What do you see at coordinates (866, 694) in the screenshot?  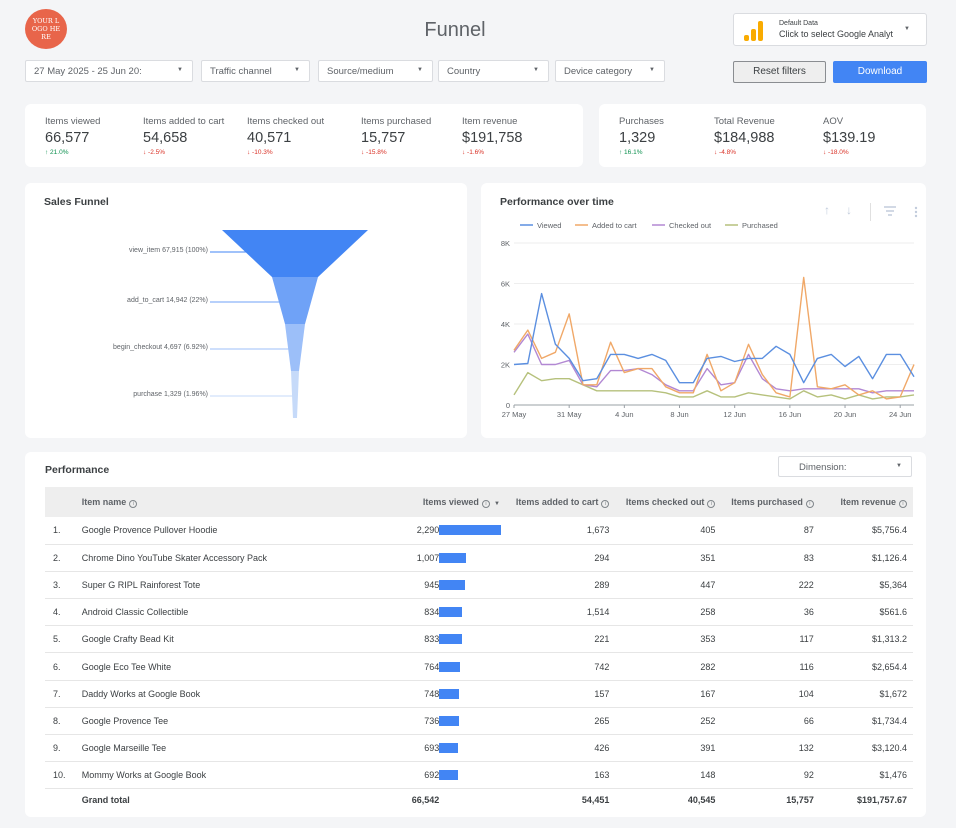 I see `item-revenue-cell: $1,672` at bounding box center [866, 694].